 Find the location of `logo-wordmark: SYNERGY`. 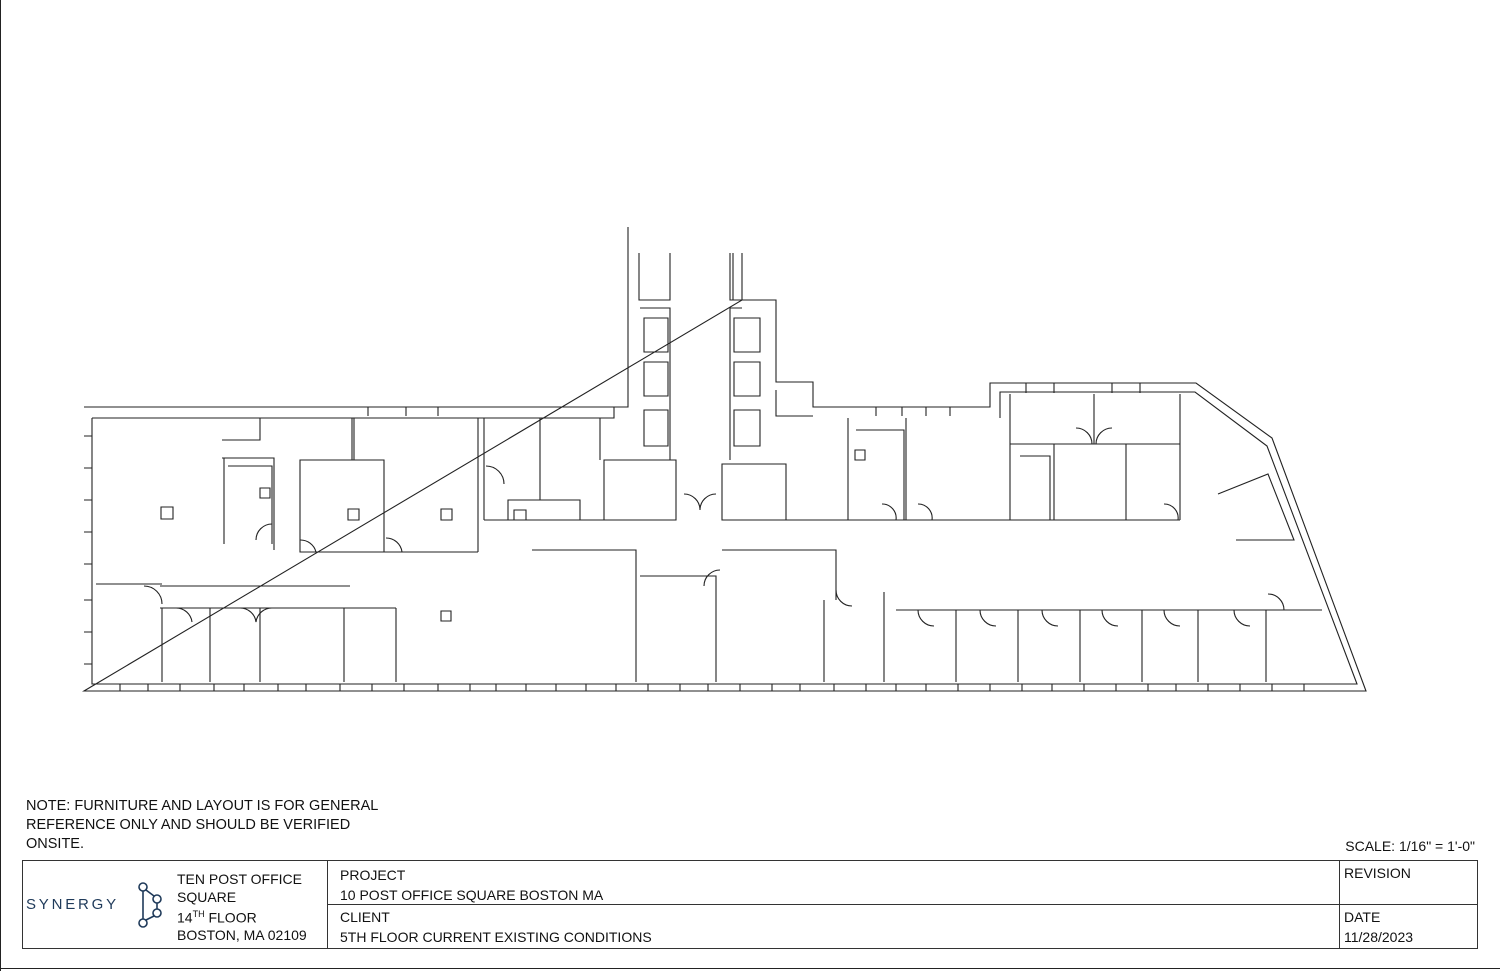

logo-wordmark: SYNERGY is located at coordinates (72, 904).